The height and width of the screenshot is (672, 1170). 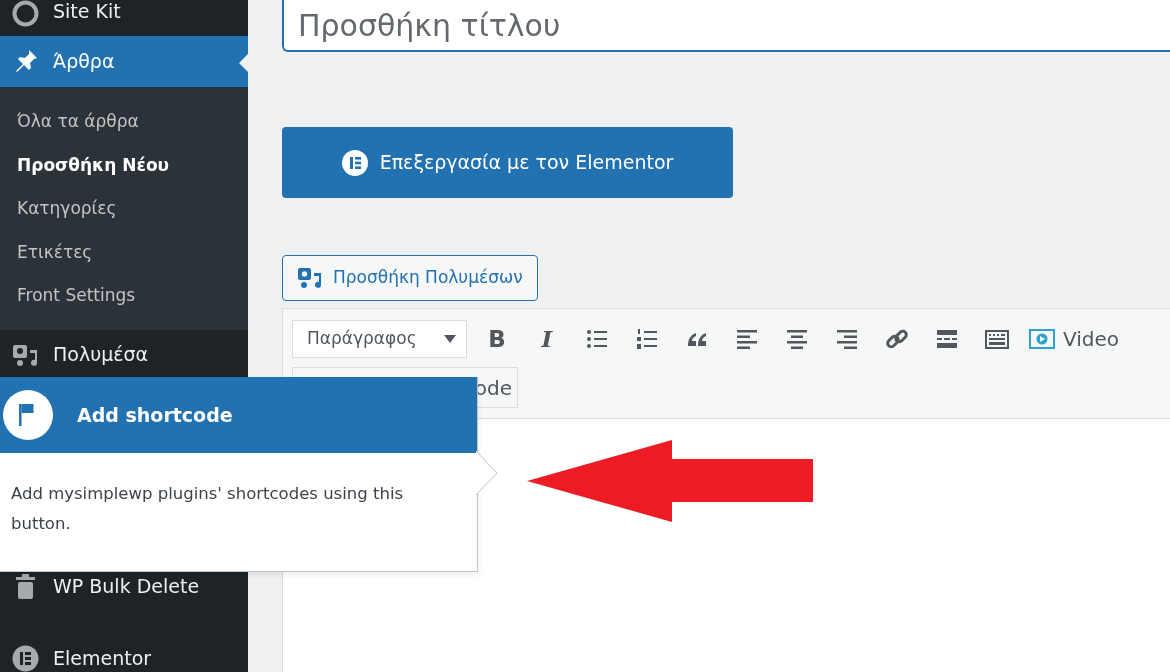 What do you see at coordinates (797, 339) in the screenshot?
I see `align-center-icon` at bounding box center [797, 339].